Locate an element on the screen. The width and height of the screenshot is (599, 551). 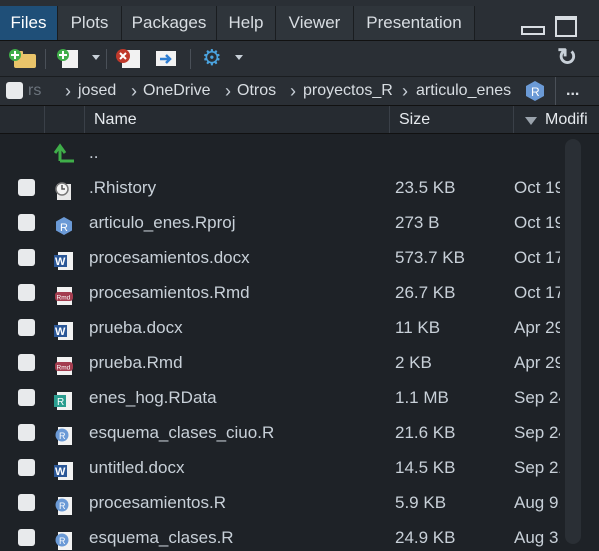
file-name-link: prueba.docx is located at coordinates (136, 327).